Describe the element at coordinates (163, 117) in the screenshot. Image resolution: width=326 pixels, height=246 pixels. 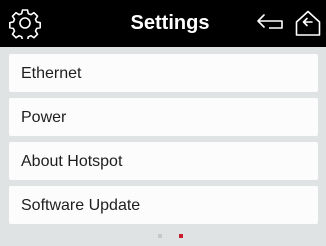
I see `menu-item-power: Power` at that location.